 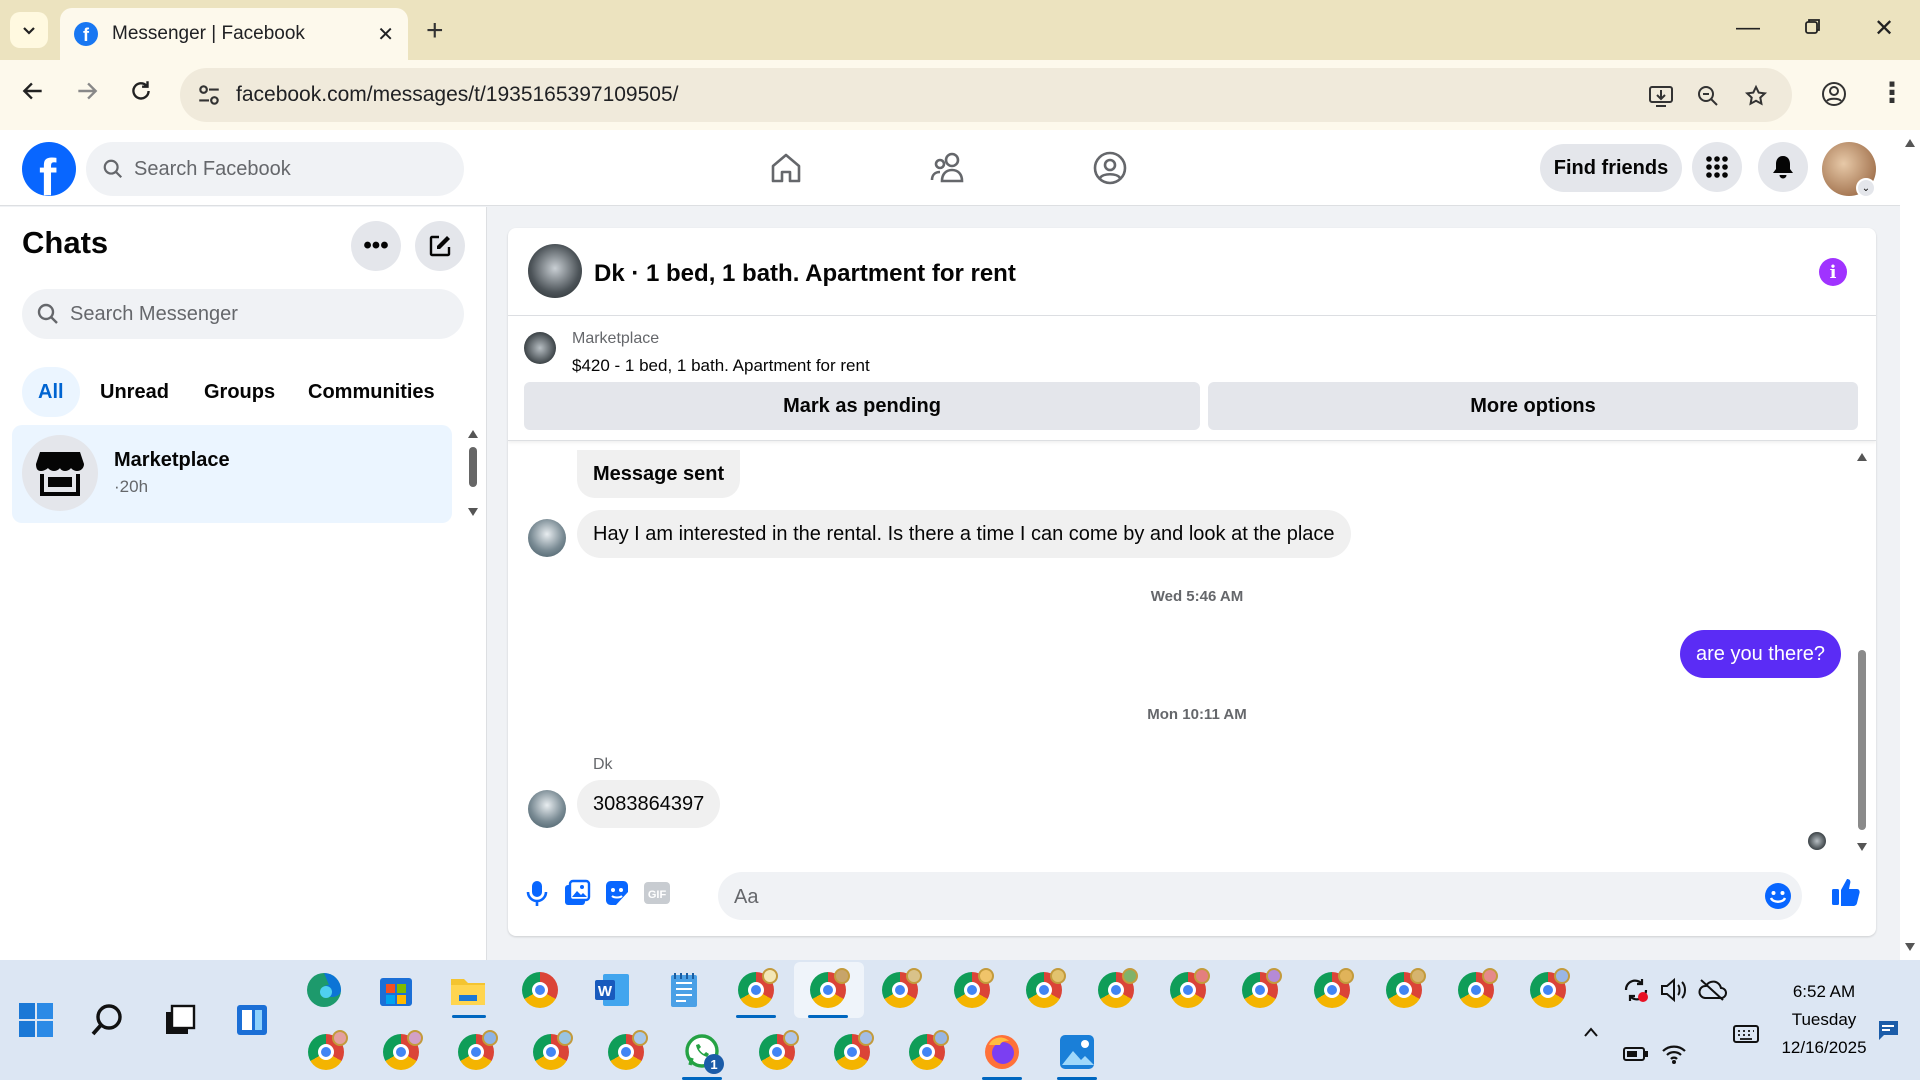 What do you see at coordinates (108, 1020) in the screenshot?
I see `taskbar-search-button` at bounding box center [108, 1020].